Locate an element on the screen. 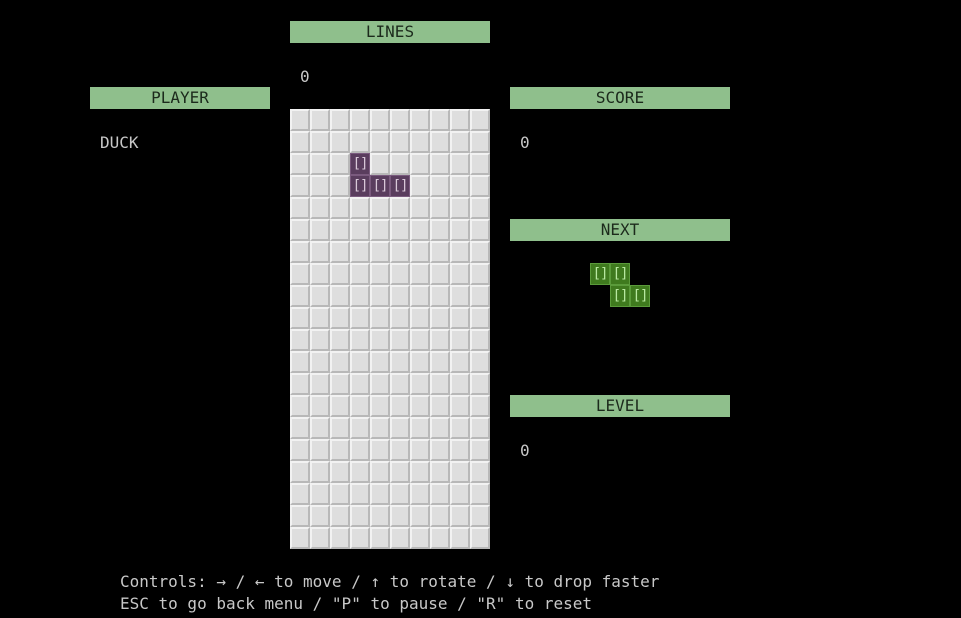 The image size is (961, 618). game-board: [][][][] is located at coordinates (390, 329).